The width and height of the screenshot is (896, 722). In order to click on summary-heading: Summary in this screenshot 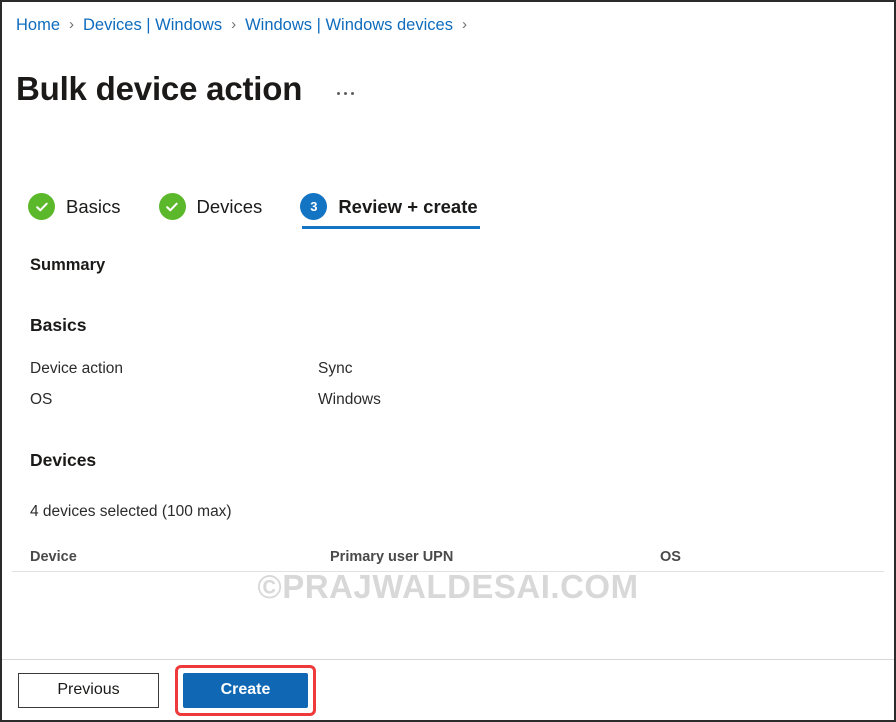, I will do `click(68, 265)`.